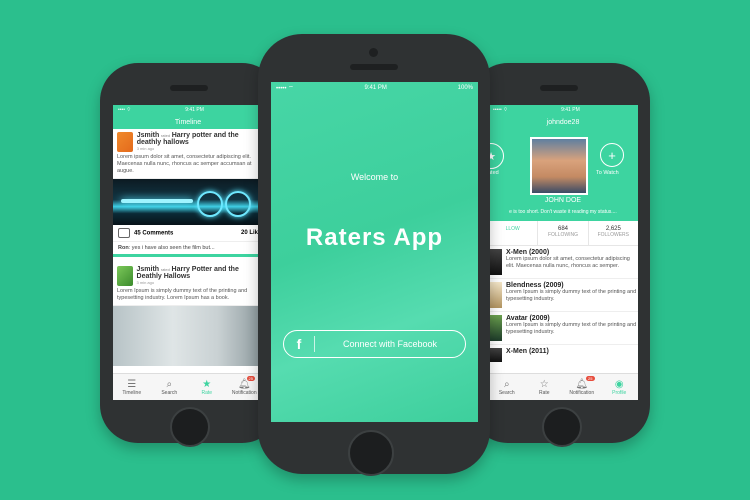 The width and height of the screenshot is (750, 500). Describe the element at coordinates (374, 67) in the screenshot. I see `center-speaker` at that location.